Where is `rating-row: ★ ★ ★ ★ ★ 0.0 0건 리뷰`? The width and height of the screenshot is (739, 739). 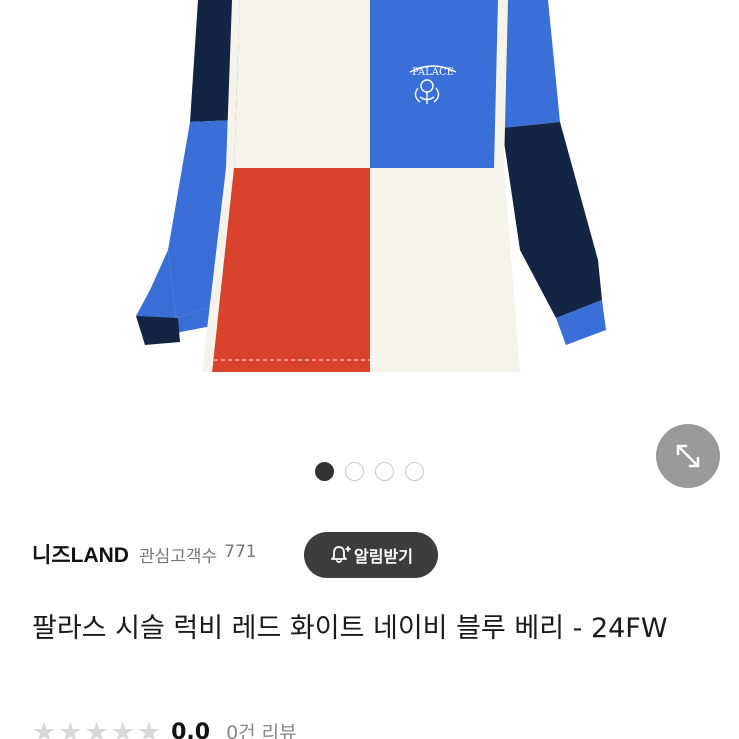 rating-row: ★ ★ ★ ★ ★ 0.0 0건 리뷰 is located at coordinates (164, 728).